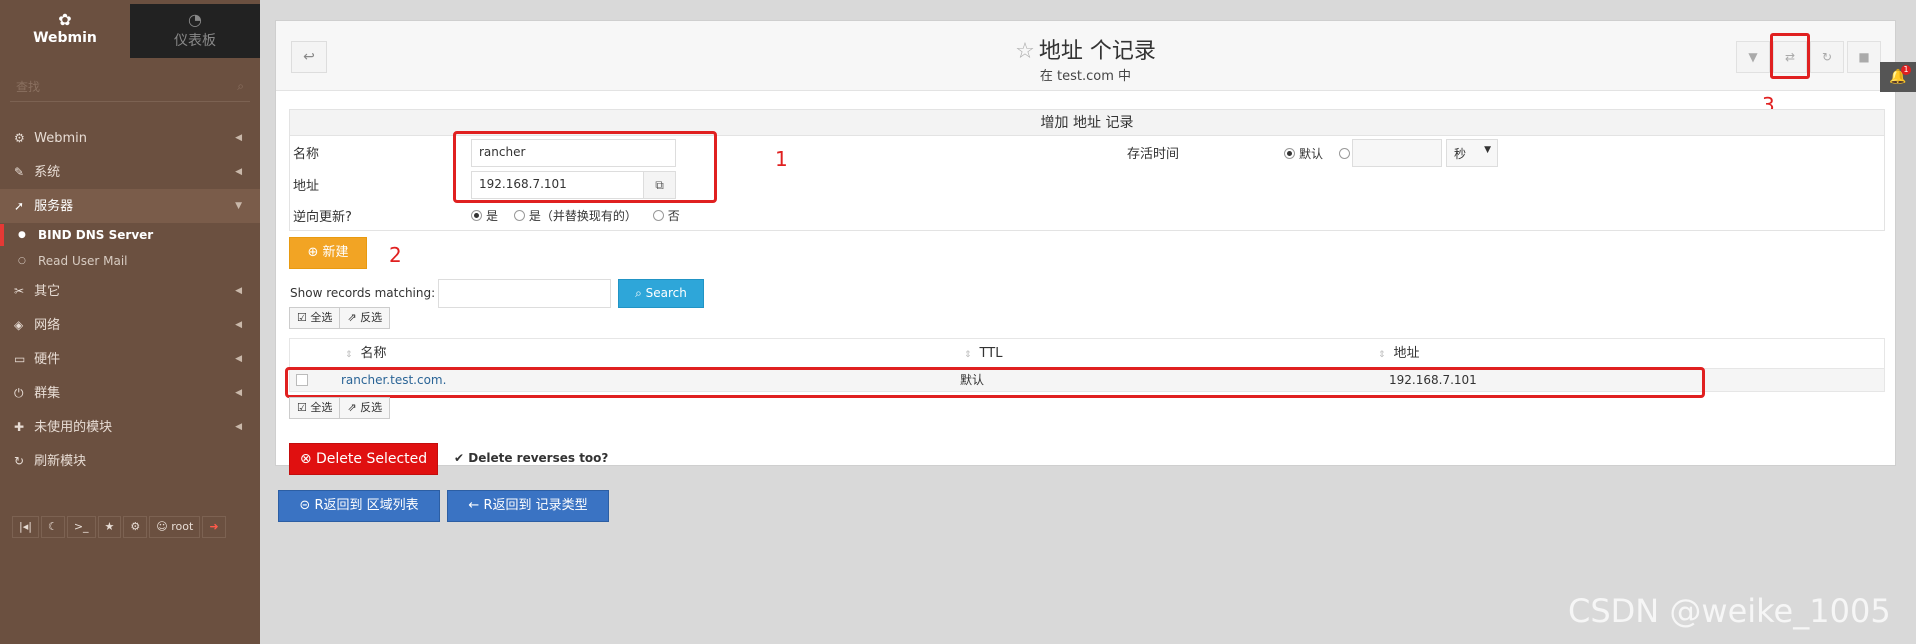  Describe the element at coordinates (1906, 70) in the screenshot. I see `notification-badge: 1` at that location.